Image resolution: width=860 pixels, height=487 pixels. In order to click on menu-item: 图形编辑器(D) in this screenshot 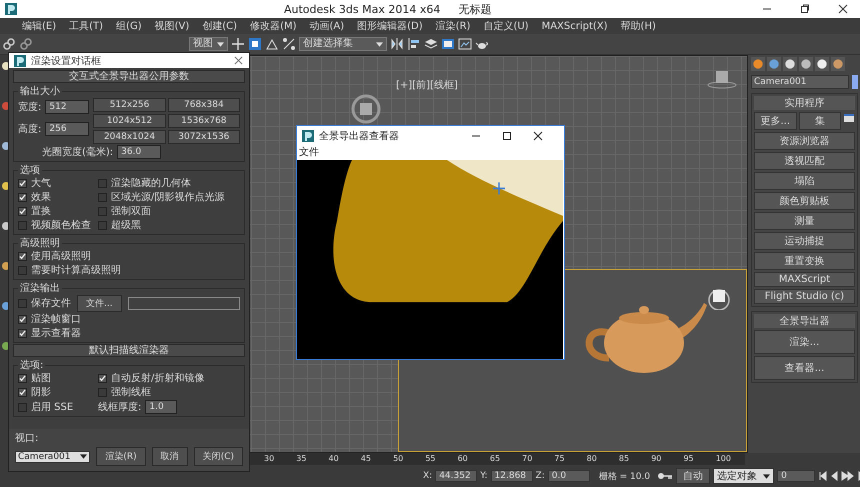, I will do `click(390, 26)`.